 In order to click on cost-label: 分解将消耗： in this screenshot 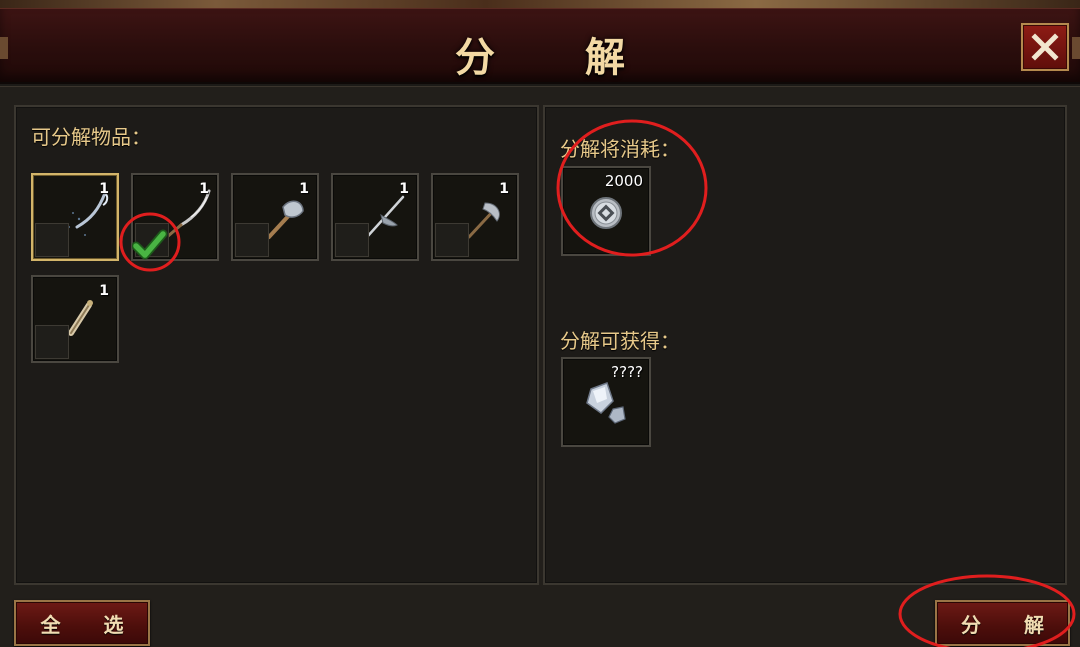, I will do `click(620, 149)`.